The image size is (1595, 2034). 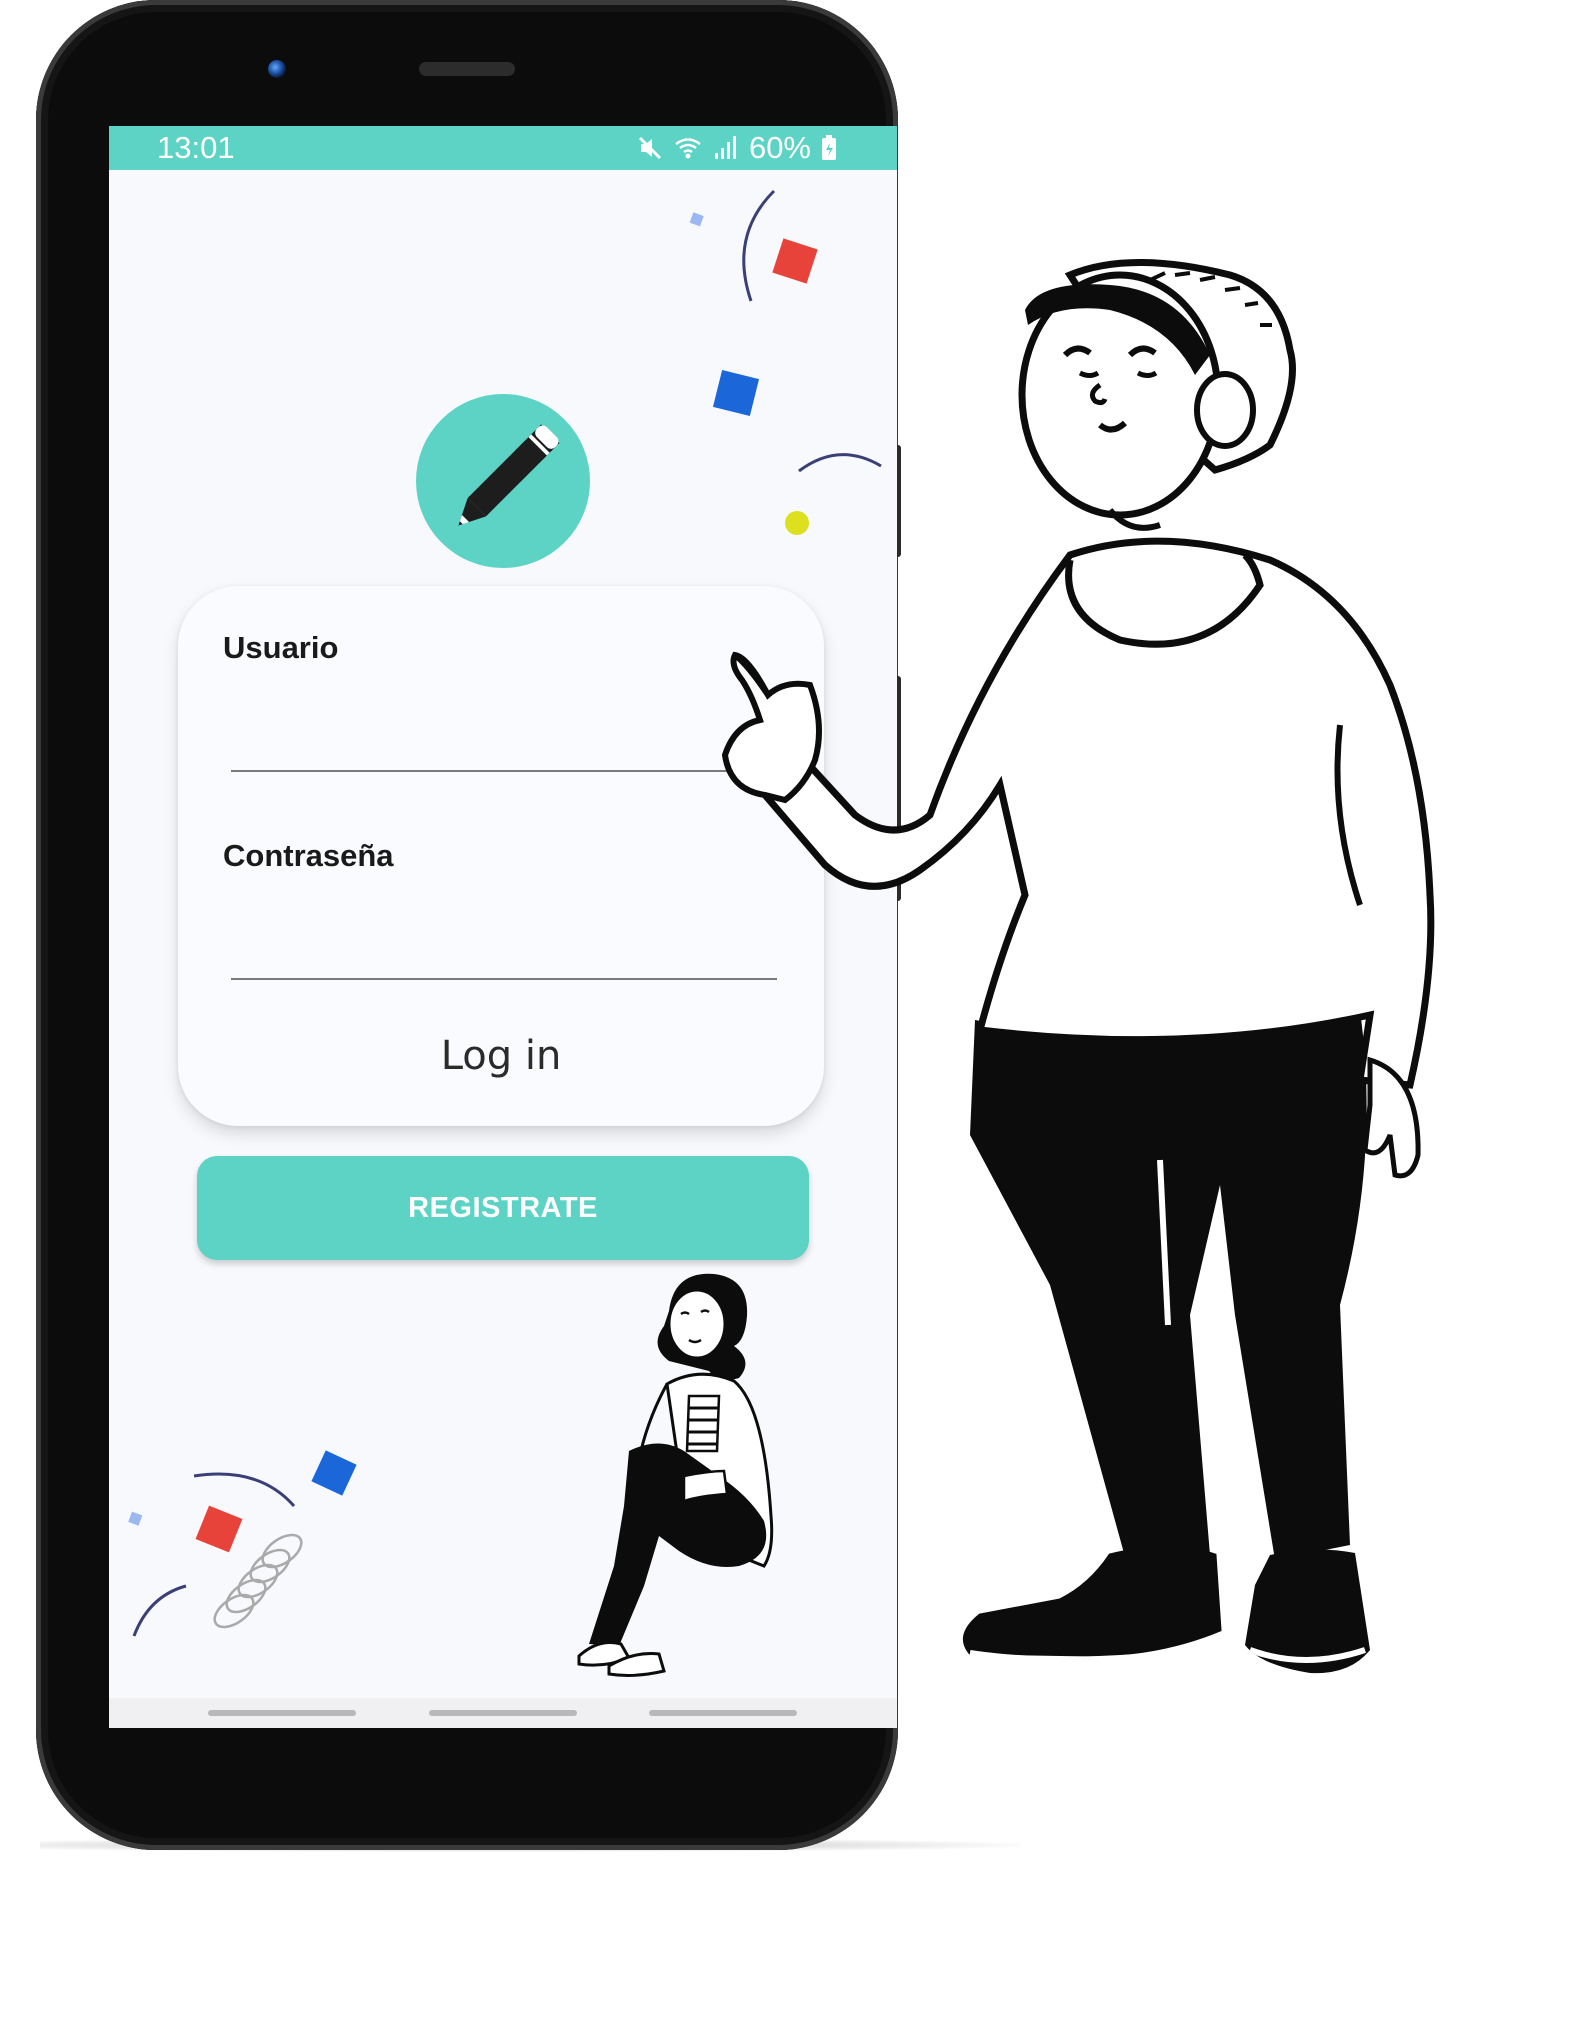 What do you see at coordinates (503, 1713) in the screenshot?
I see `nav-home-button` at bounding box center [503, 1713].